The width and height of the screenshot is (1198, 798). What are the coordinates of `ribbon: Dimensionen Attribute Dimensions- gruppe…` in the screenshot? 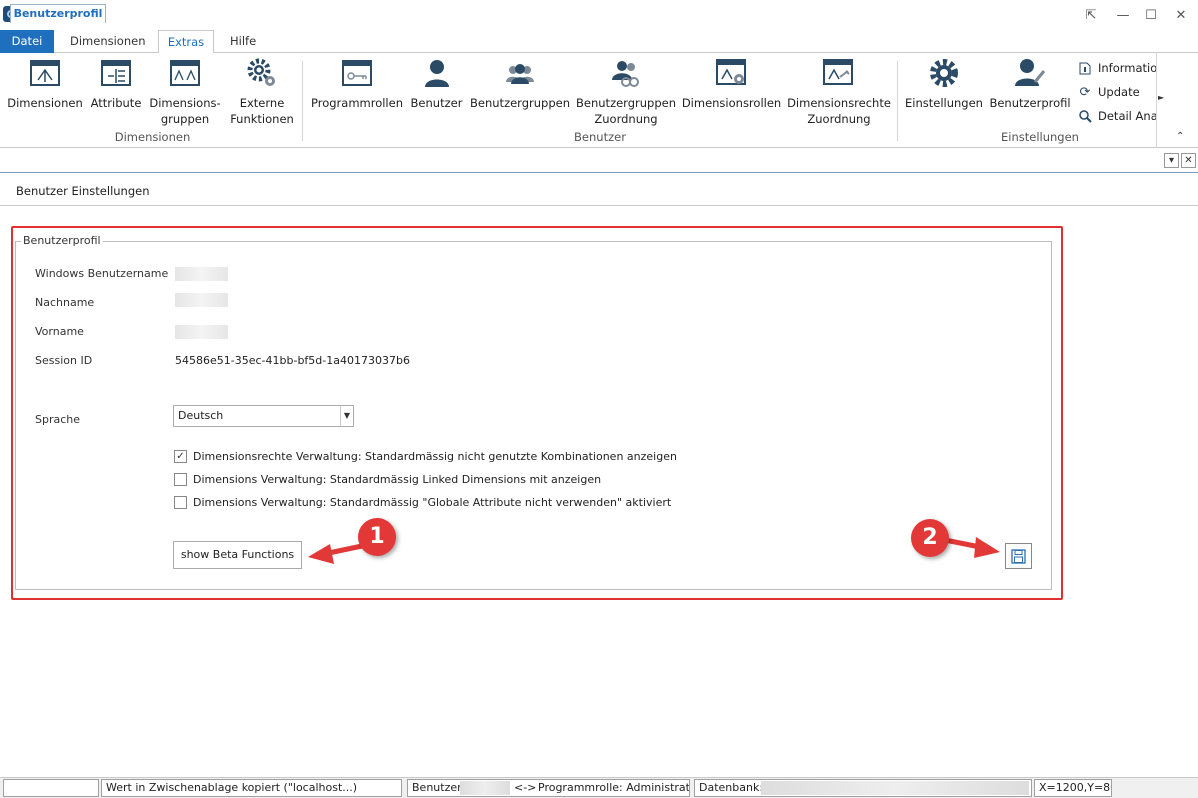 It's located at (599, 100).